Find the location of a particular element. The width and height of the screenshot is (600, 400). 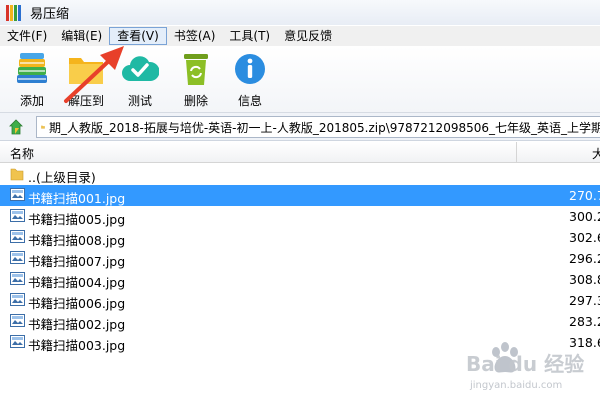

add-label: 添加 is located at coordinates (31, 101).